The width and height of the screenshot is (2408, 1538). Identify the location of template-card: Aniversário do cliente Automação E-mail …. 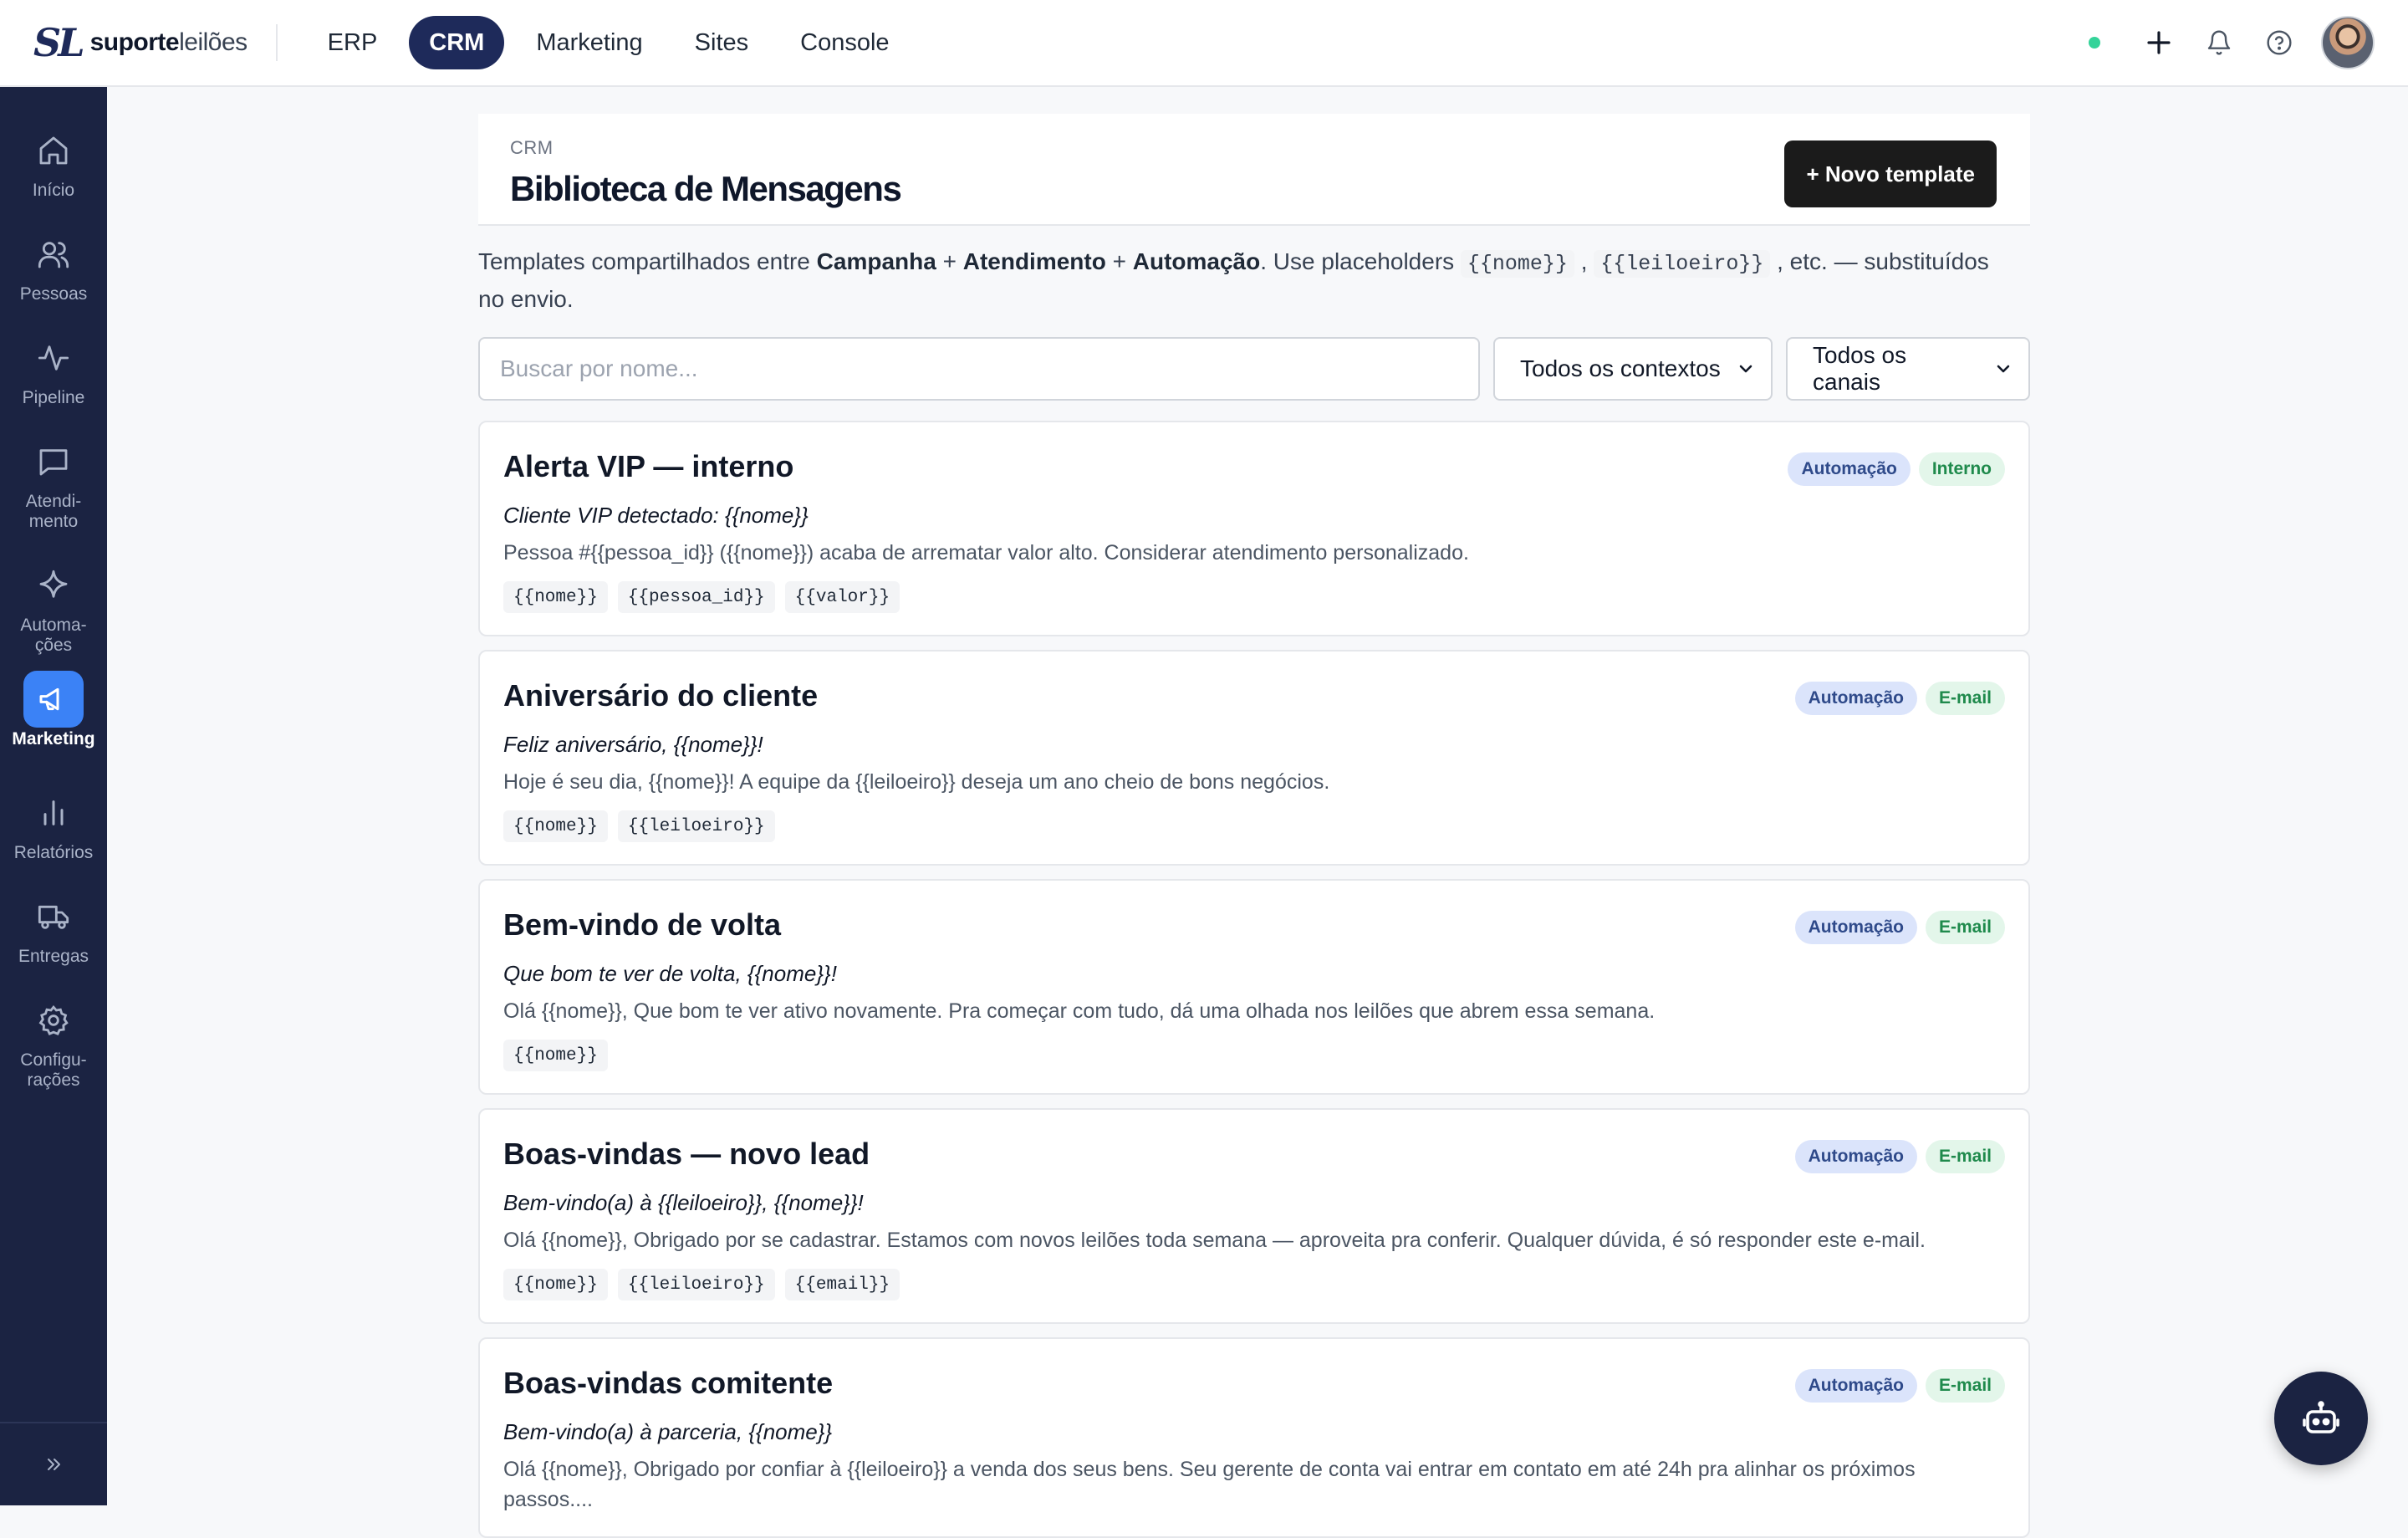
(1254, 758).